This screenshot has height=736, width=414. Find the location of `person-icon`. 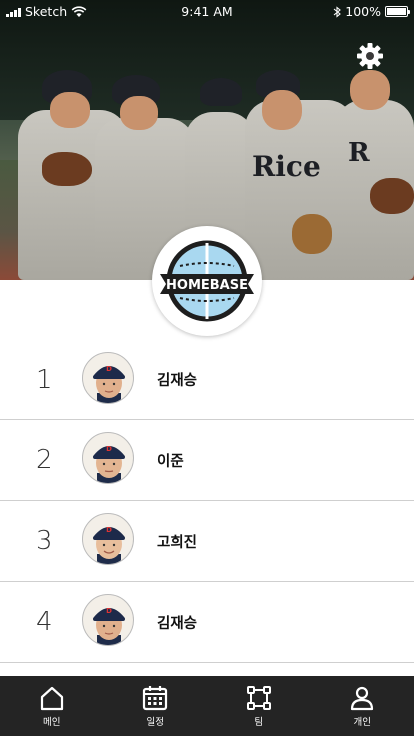

person-icon is located at coordinates (362, 698).